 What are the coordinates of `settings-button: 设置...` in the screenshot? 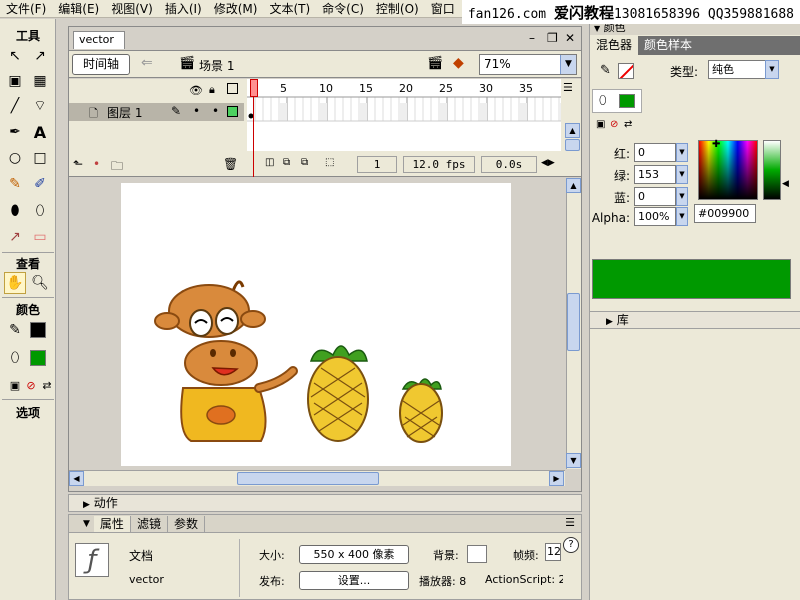 It's located at (354, 580).